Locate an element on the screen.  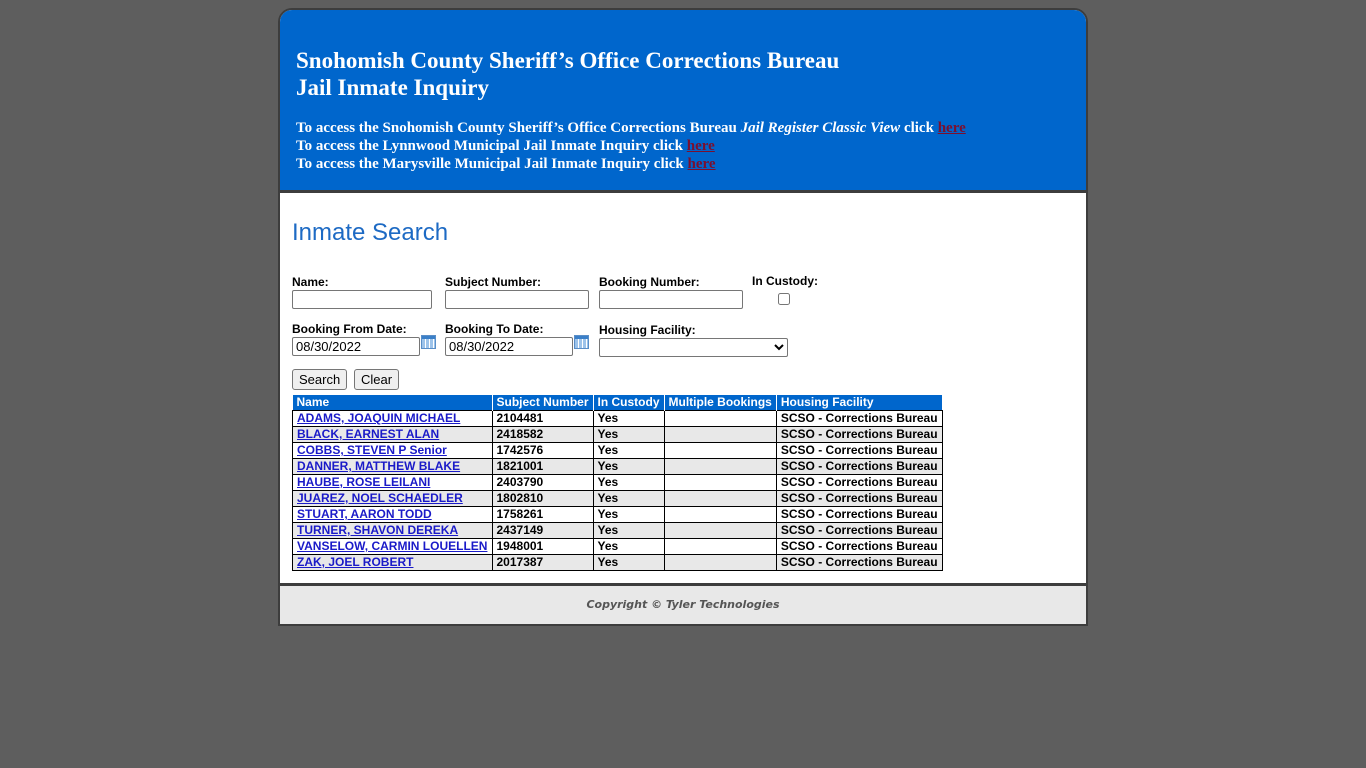
copyright-text: Copyright © Tyler Technologies is located at coordinates (683, 604).